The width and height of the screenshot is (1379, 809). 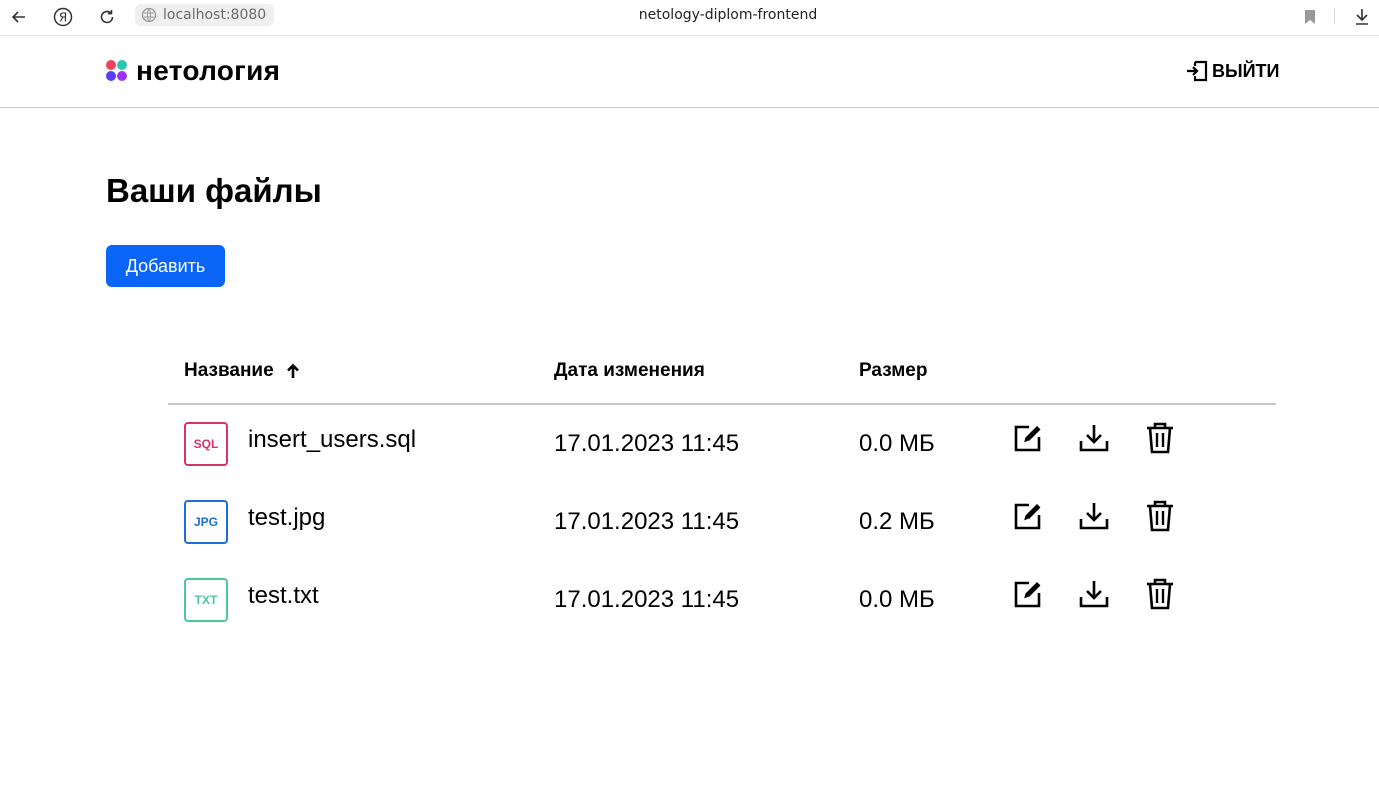 I want to click on sort-arrow-up-icon, so click(x=292, y=370).